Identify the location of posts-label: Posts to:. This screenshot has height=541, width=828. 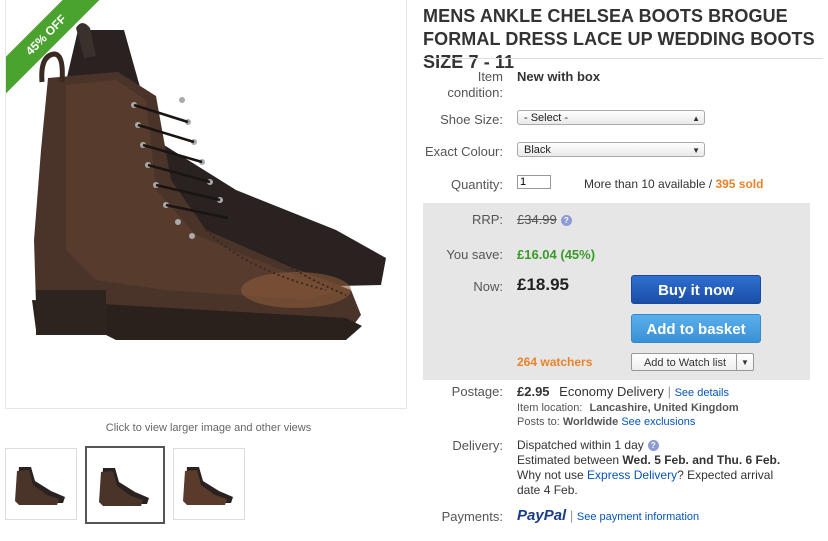
(538, 422).